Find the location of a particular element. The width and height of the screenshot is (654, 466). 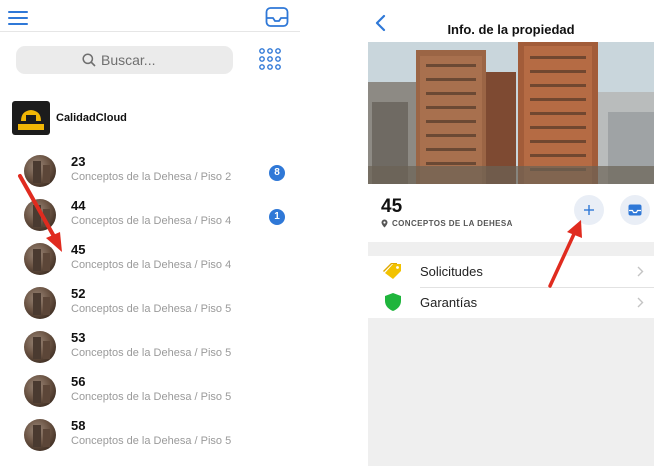

list-item: 53 Conceptos de la Dehesa / Piso 5 is located at coordinates (150, 347).